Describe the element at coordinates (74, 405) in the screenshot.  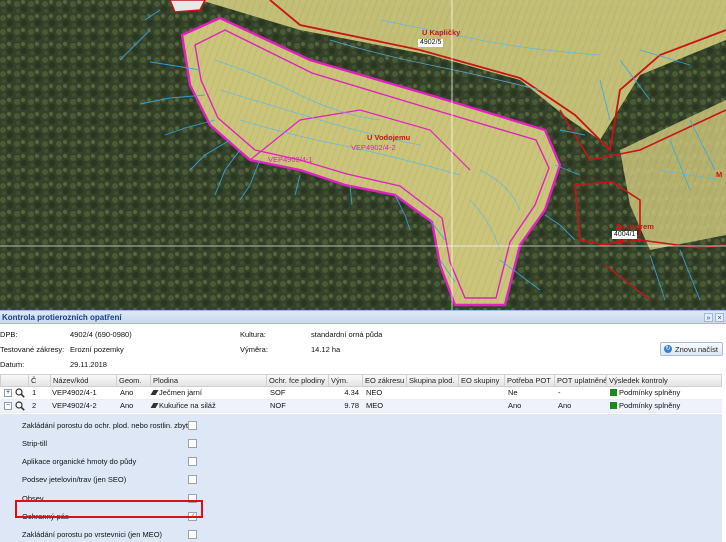
I see `row-name: VEP4902/4-2` at that location.